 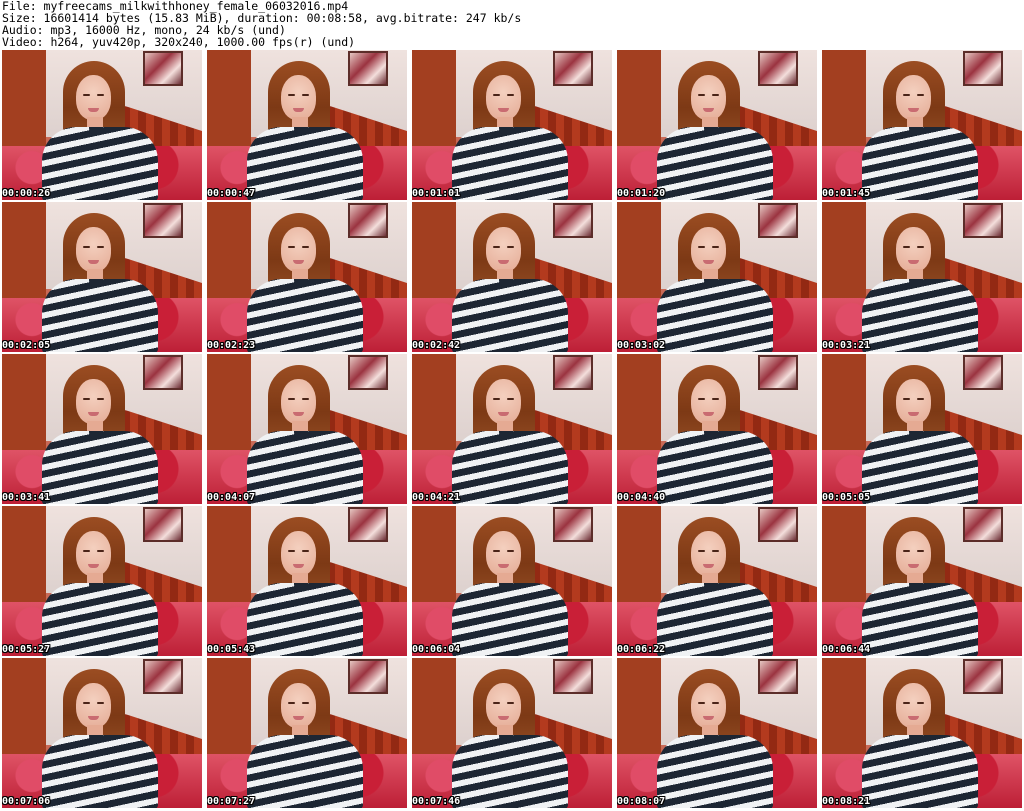 I want to click on frame-timestamp: 00:07:06, so click(x=26, y=801).